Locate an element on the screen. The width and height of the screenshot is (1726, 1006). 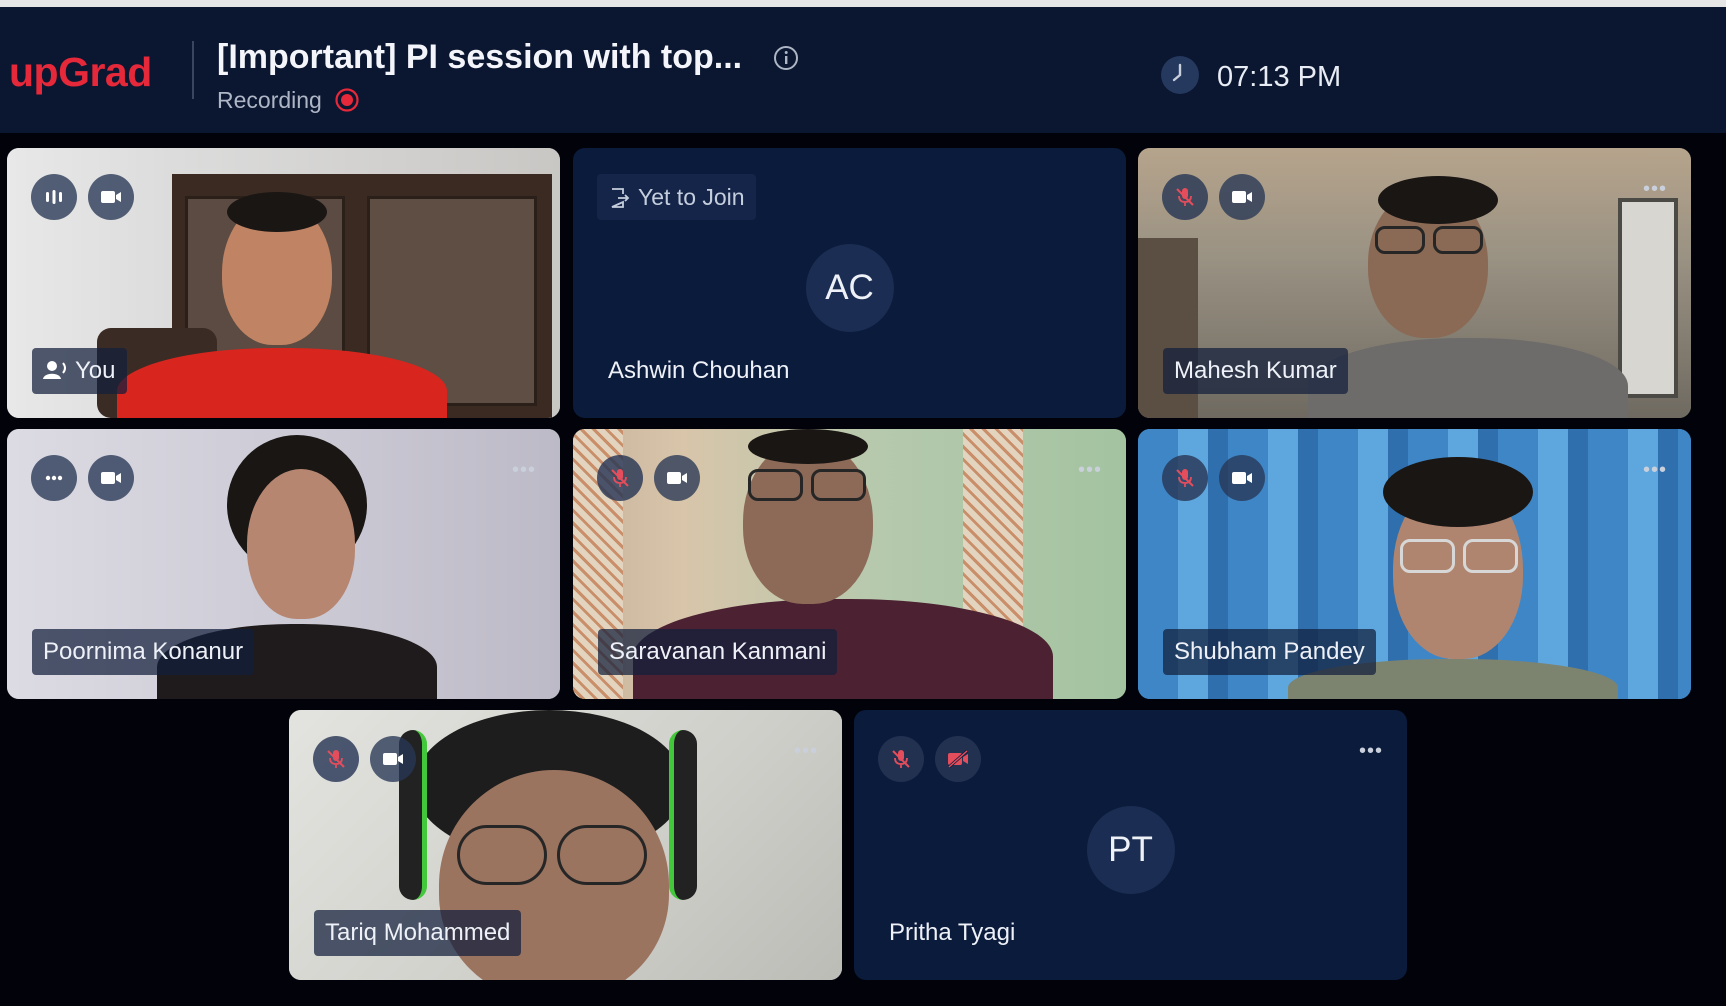
info-icon is located at coordinates (786, 58).